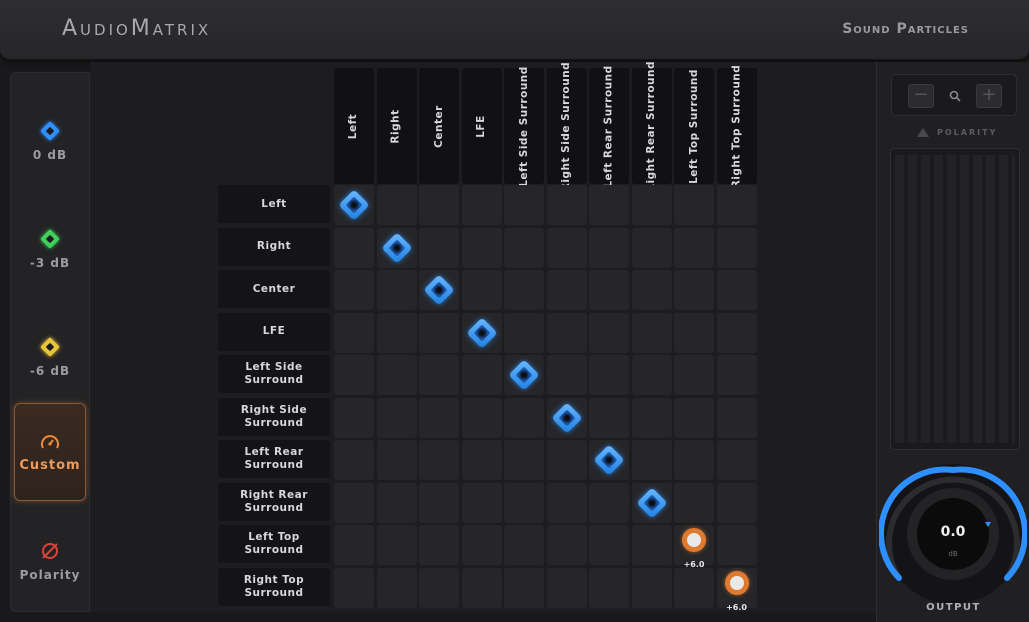 The image size is (1029, 622). I want to click on zoom-in-button: +, so click(989, 96).